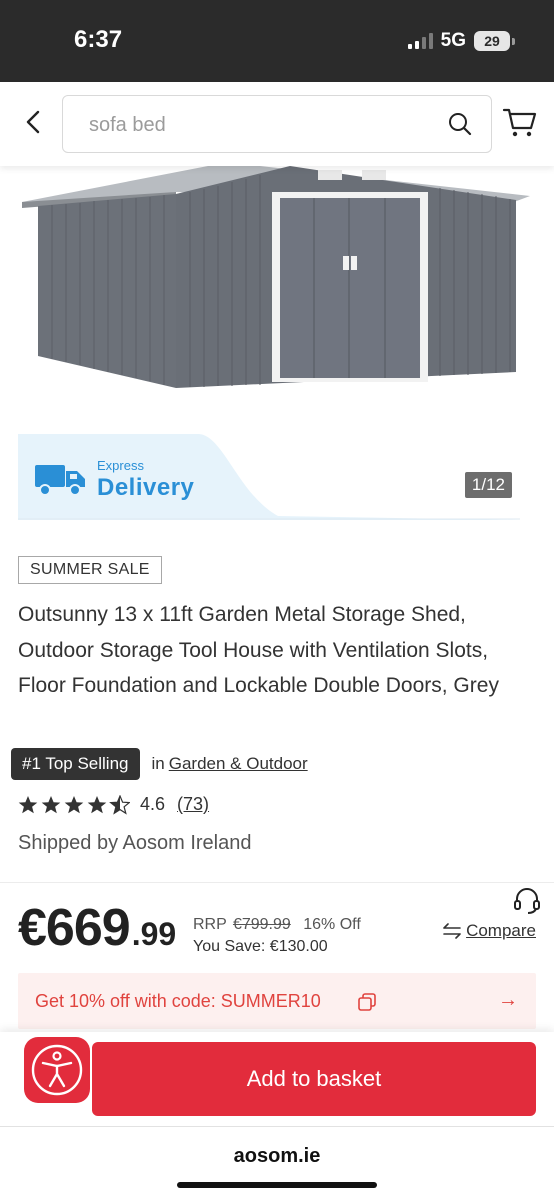 This screenshot has width=554, height=1200. Describe the element at coordinates (98, 39) in the screenshot. I see `status-time: 6:37` at that location.